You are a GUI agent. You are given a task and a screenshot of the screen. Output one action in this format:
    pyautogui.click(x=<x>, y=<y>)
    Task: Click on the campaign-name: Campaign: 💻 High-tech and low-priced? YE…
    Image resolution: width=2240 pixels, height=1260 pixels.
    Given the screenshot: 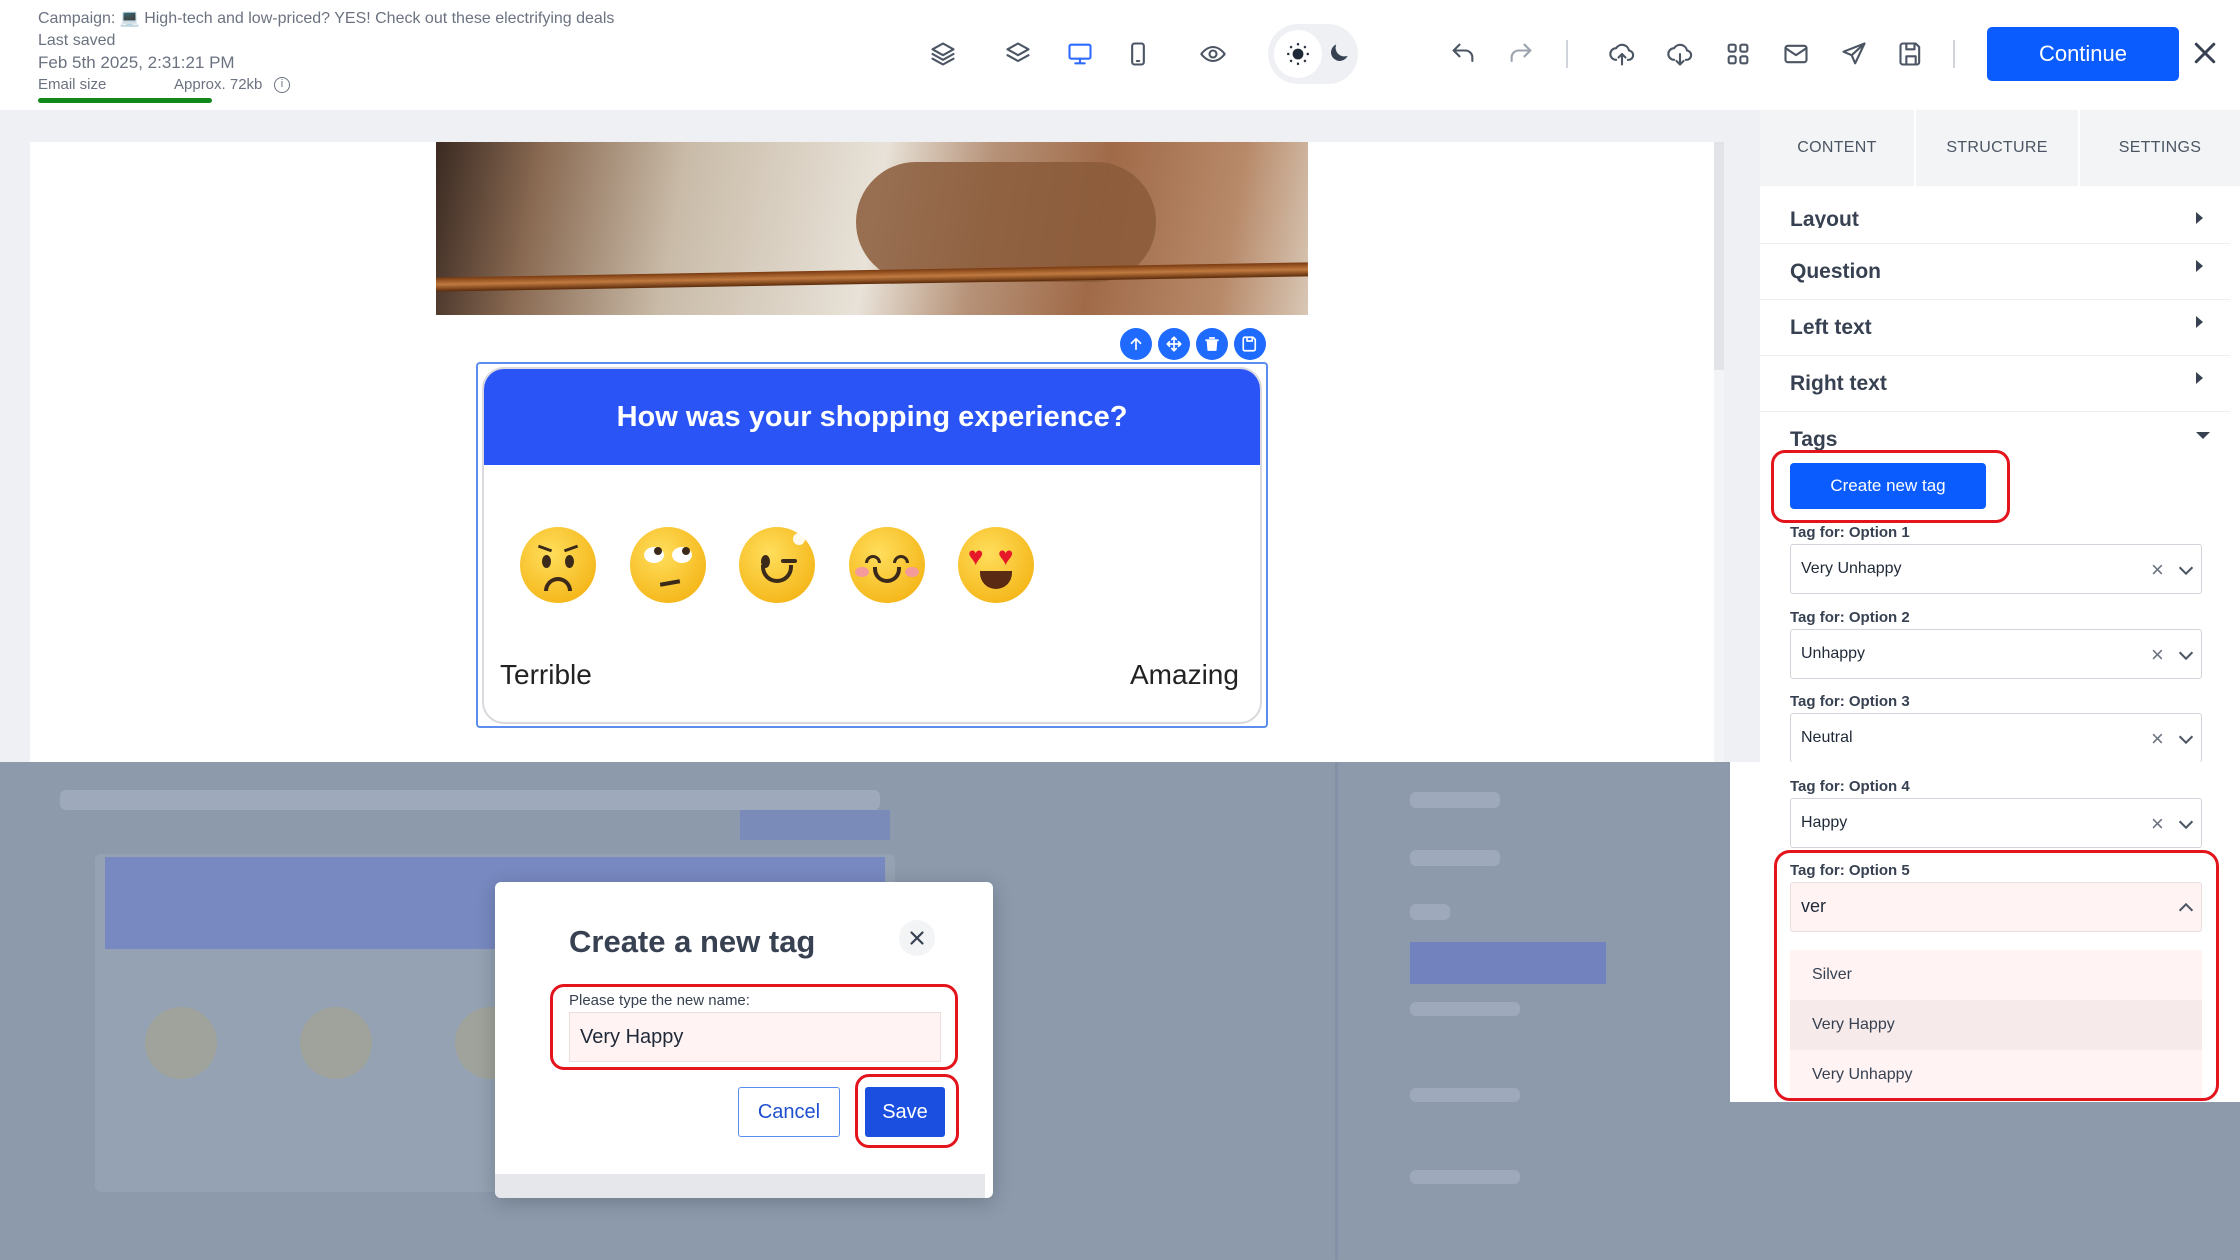 What is the action you would take?
    pyautogui.click(x=326, y=18)
    